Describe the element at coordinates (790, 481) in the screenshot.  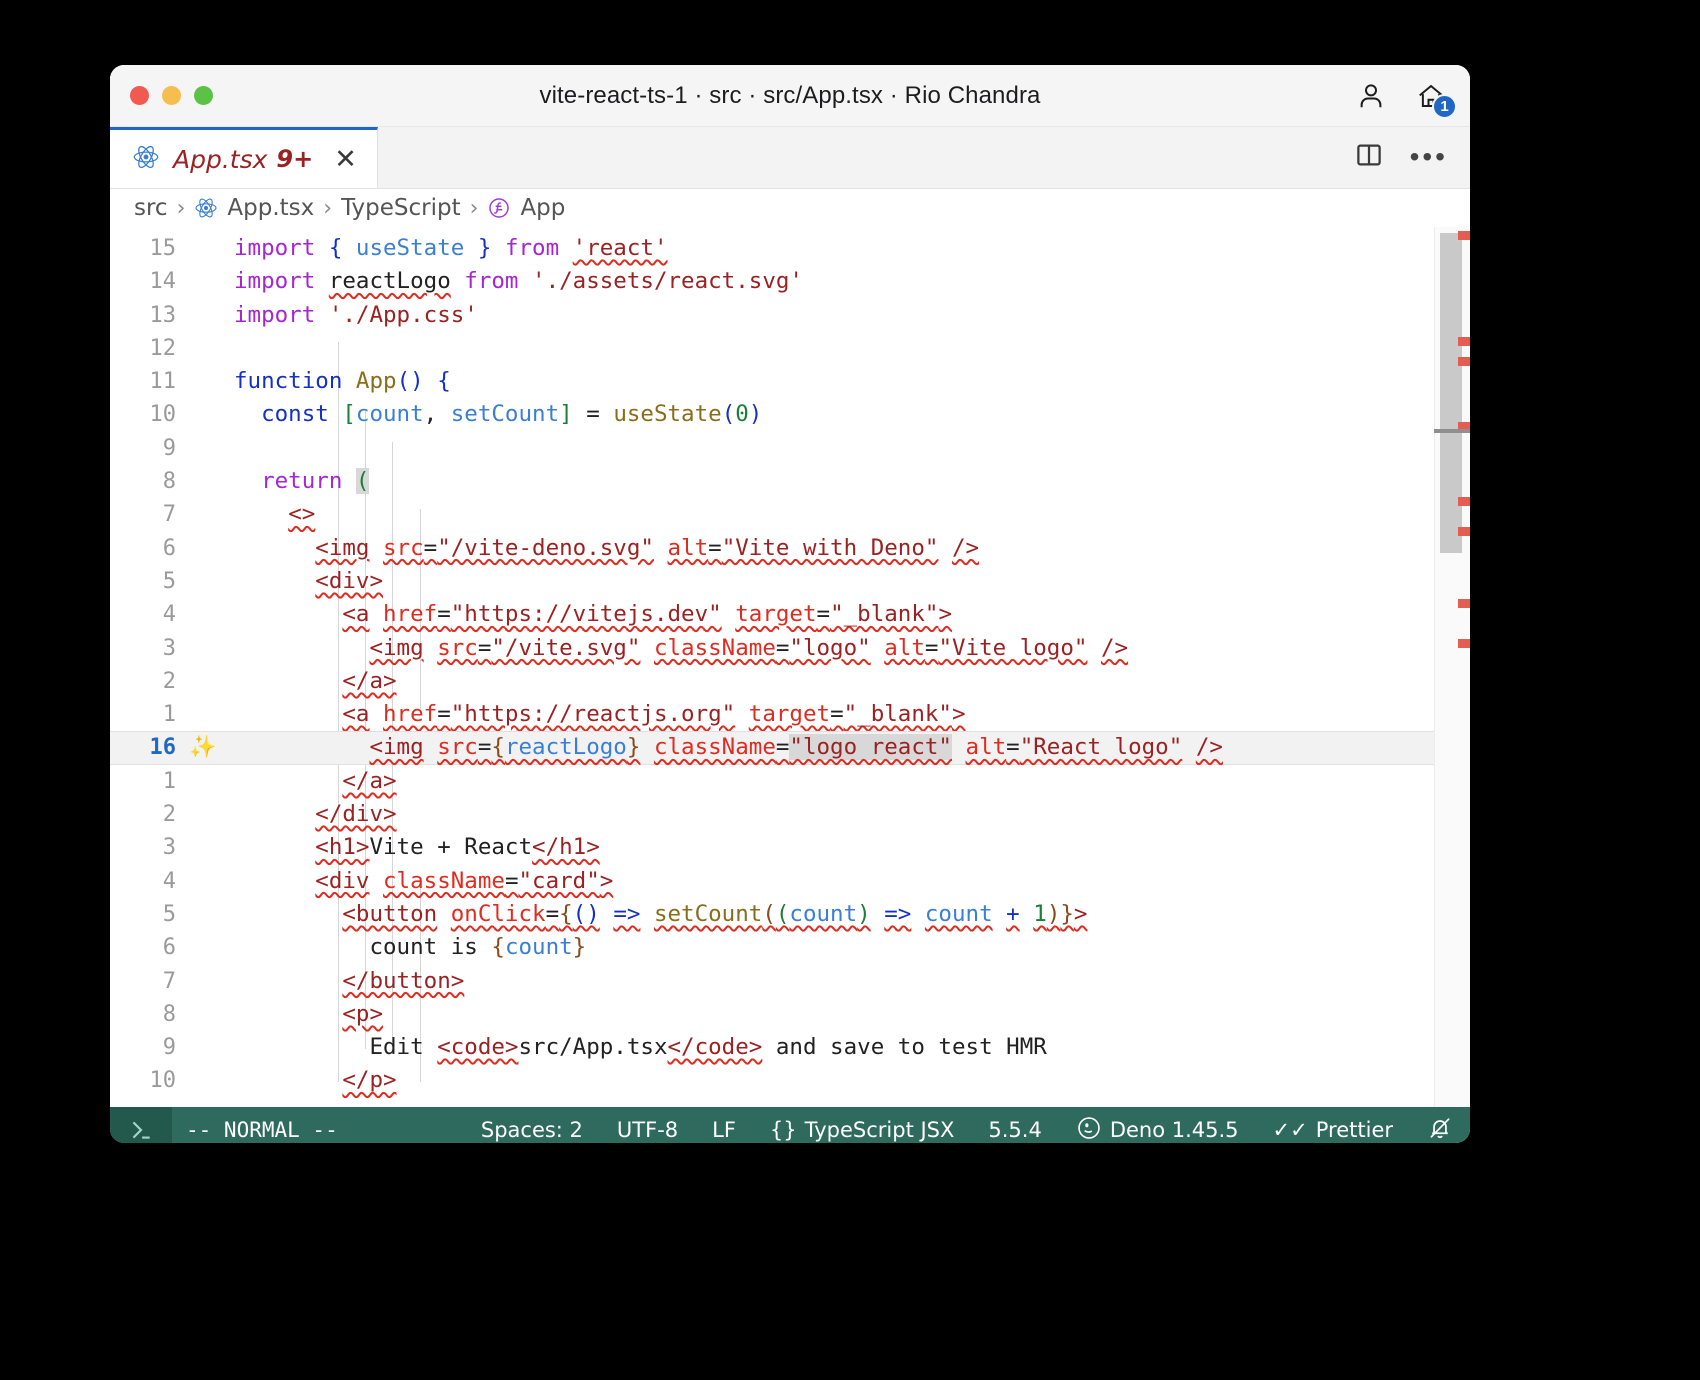
I see `code-line: 8 return (` at that location.